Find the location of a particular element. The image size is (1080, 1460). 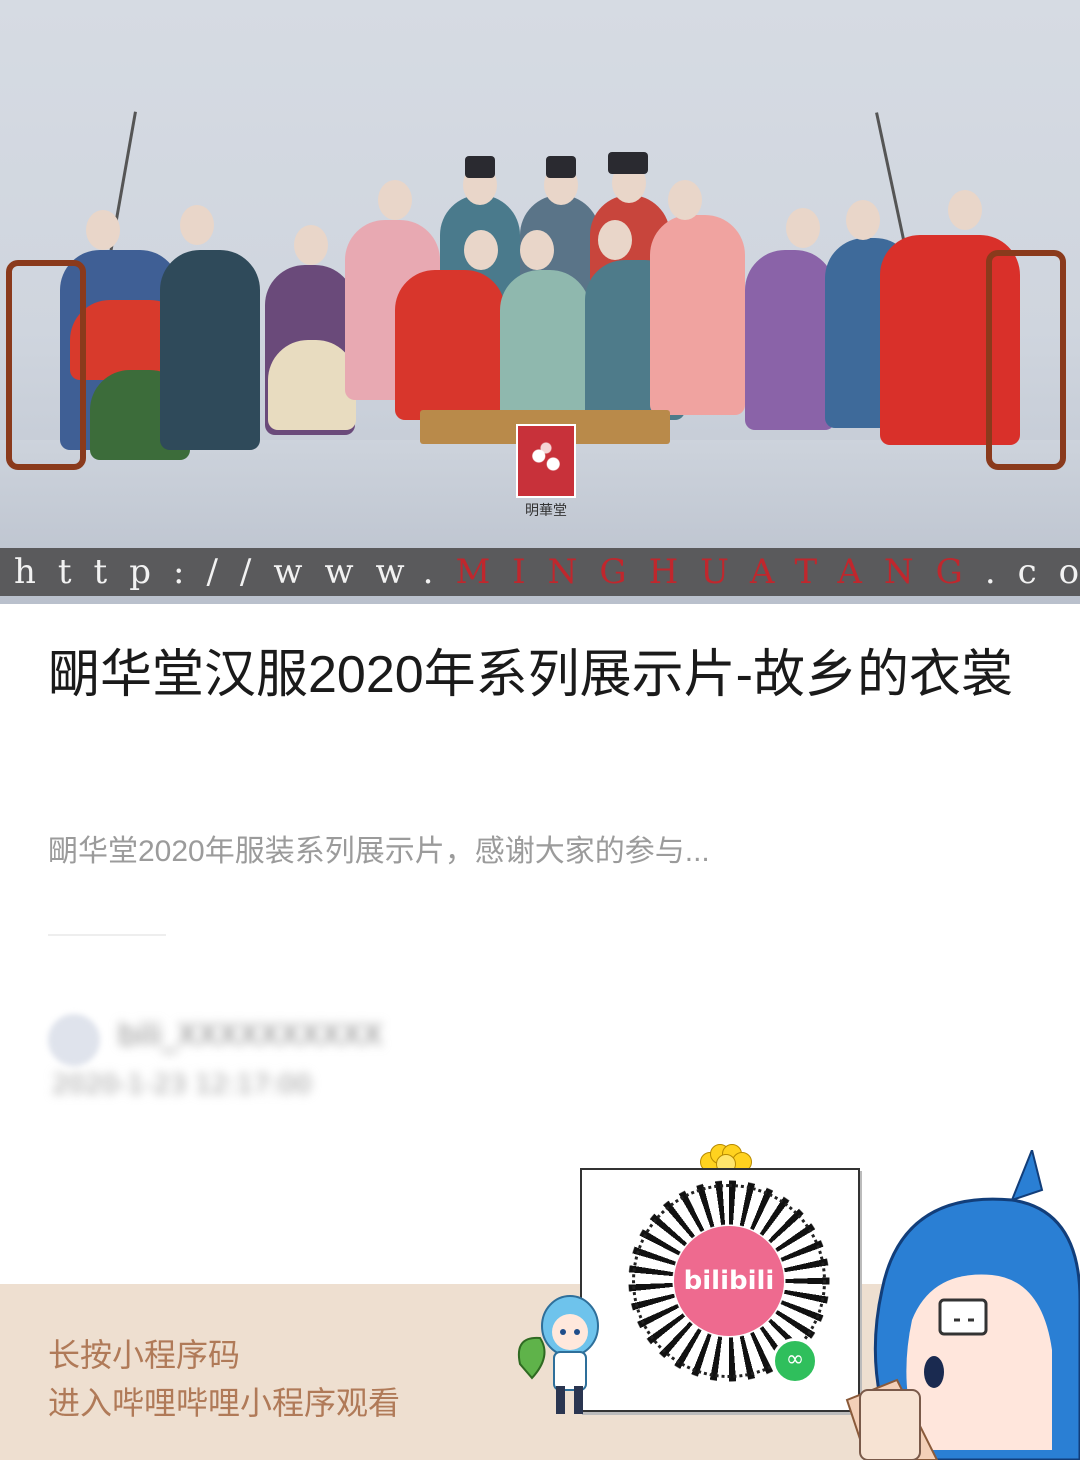

person-skirt is located at coordinates (312, 385).